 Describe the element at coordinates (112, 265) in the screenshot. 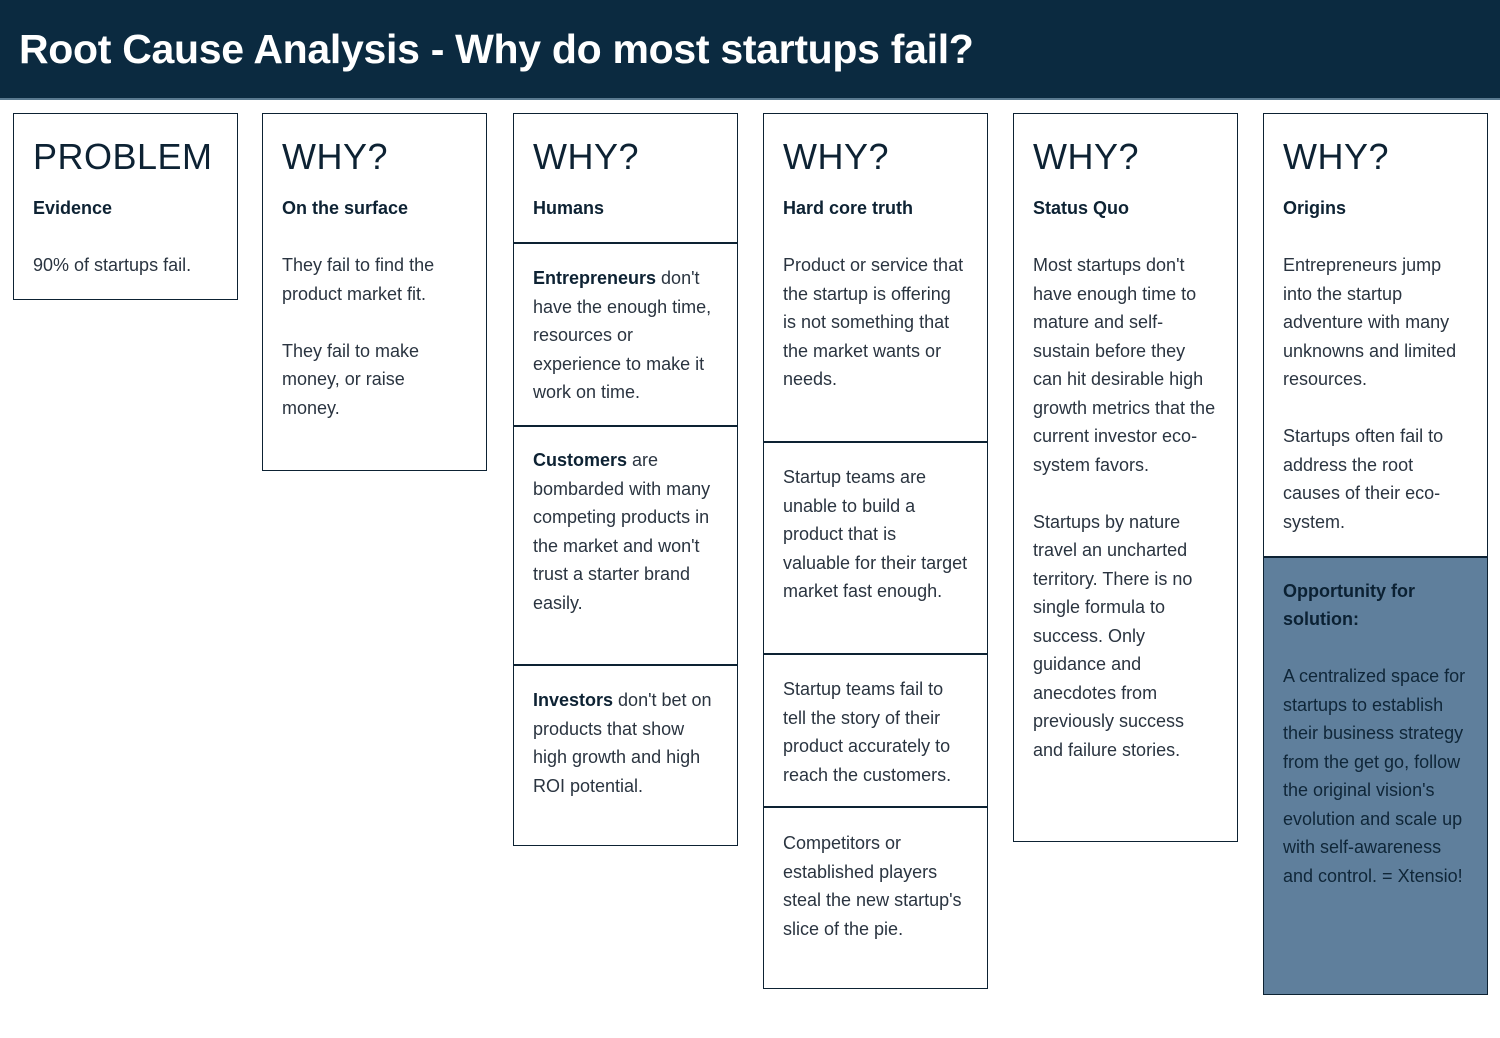

I see `paragraph: 90% of startups fail.` at that location.